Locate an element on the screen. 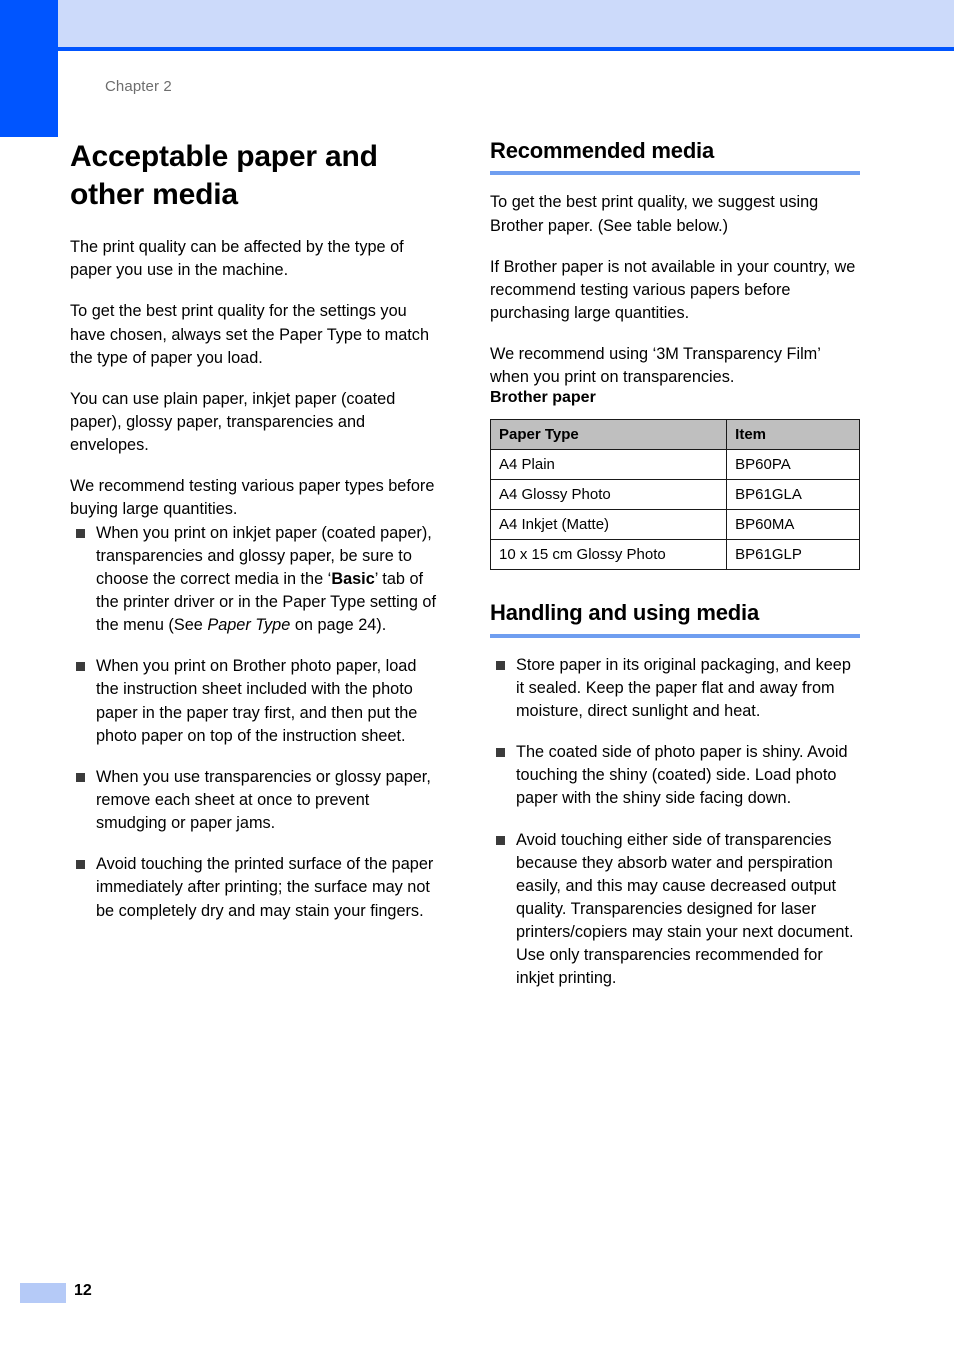  table-column-header: Item is located at coordinates (793, 435).